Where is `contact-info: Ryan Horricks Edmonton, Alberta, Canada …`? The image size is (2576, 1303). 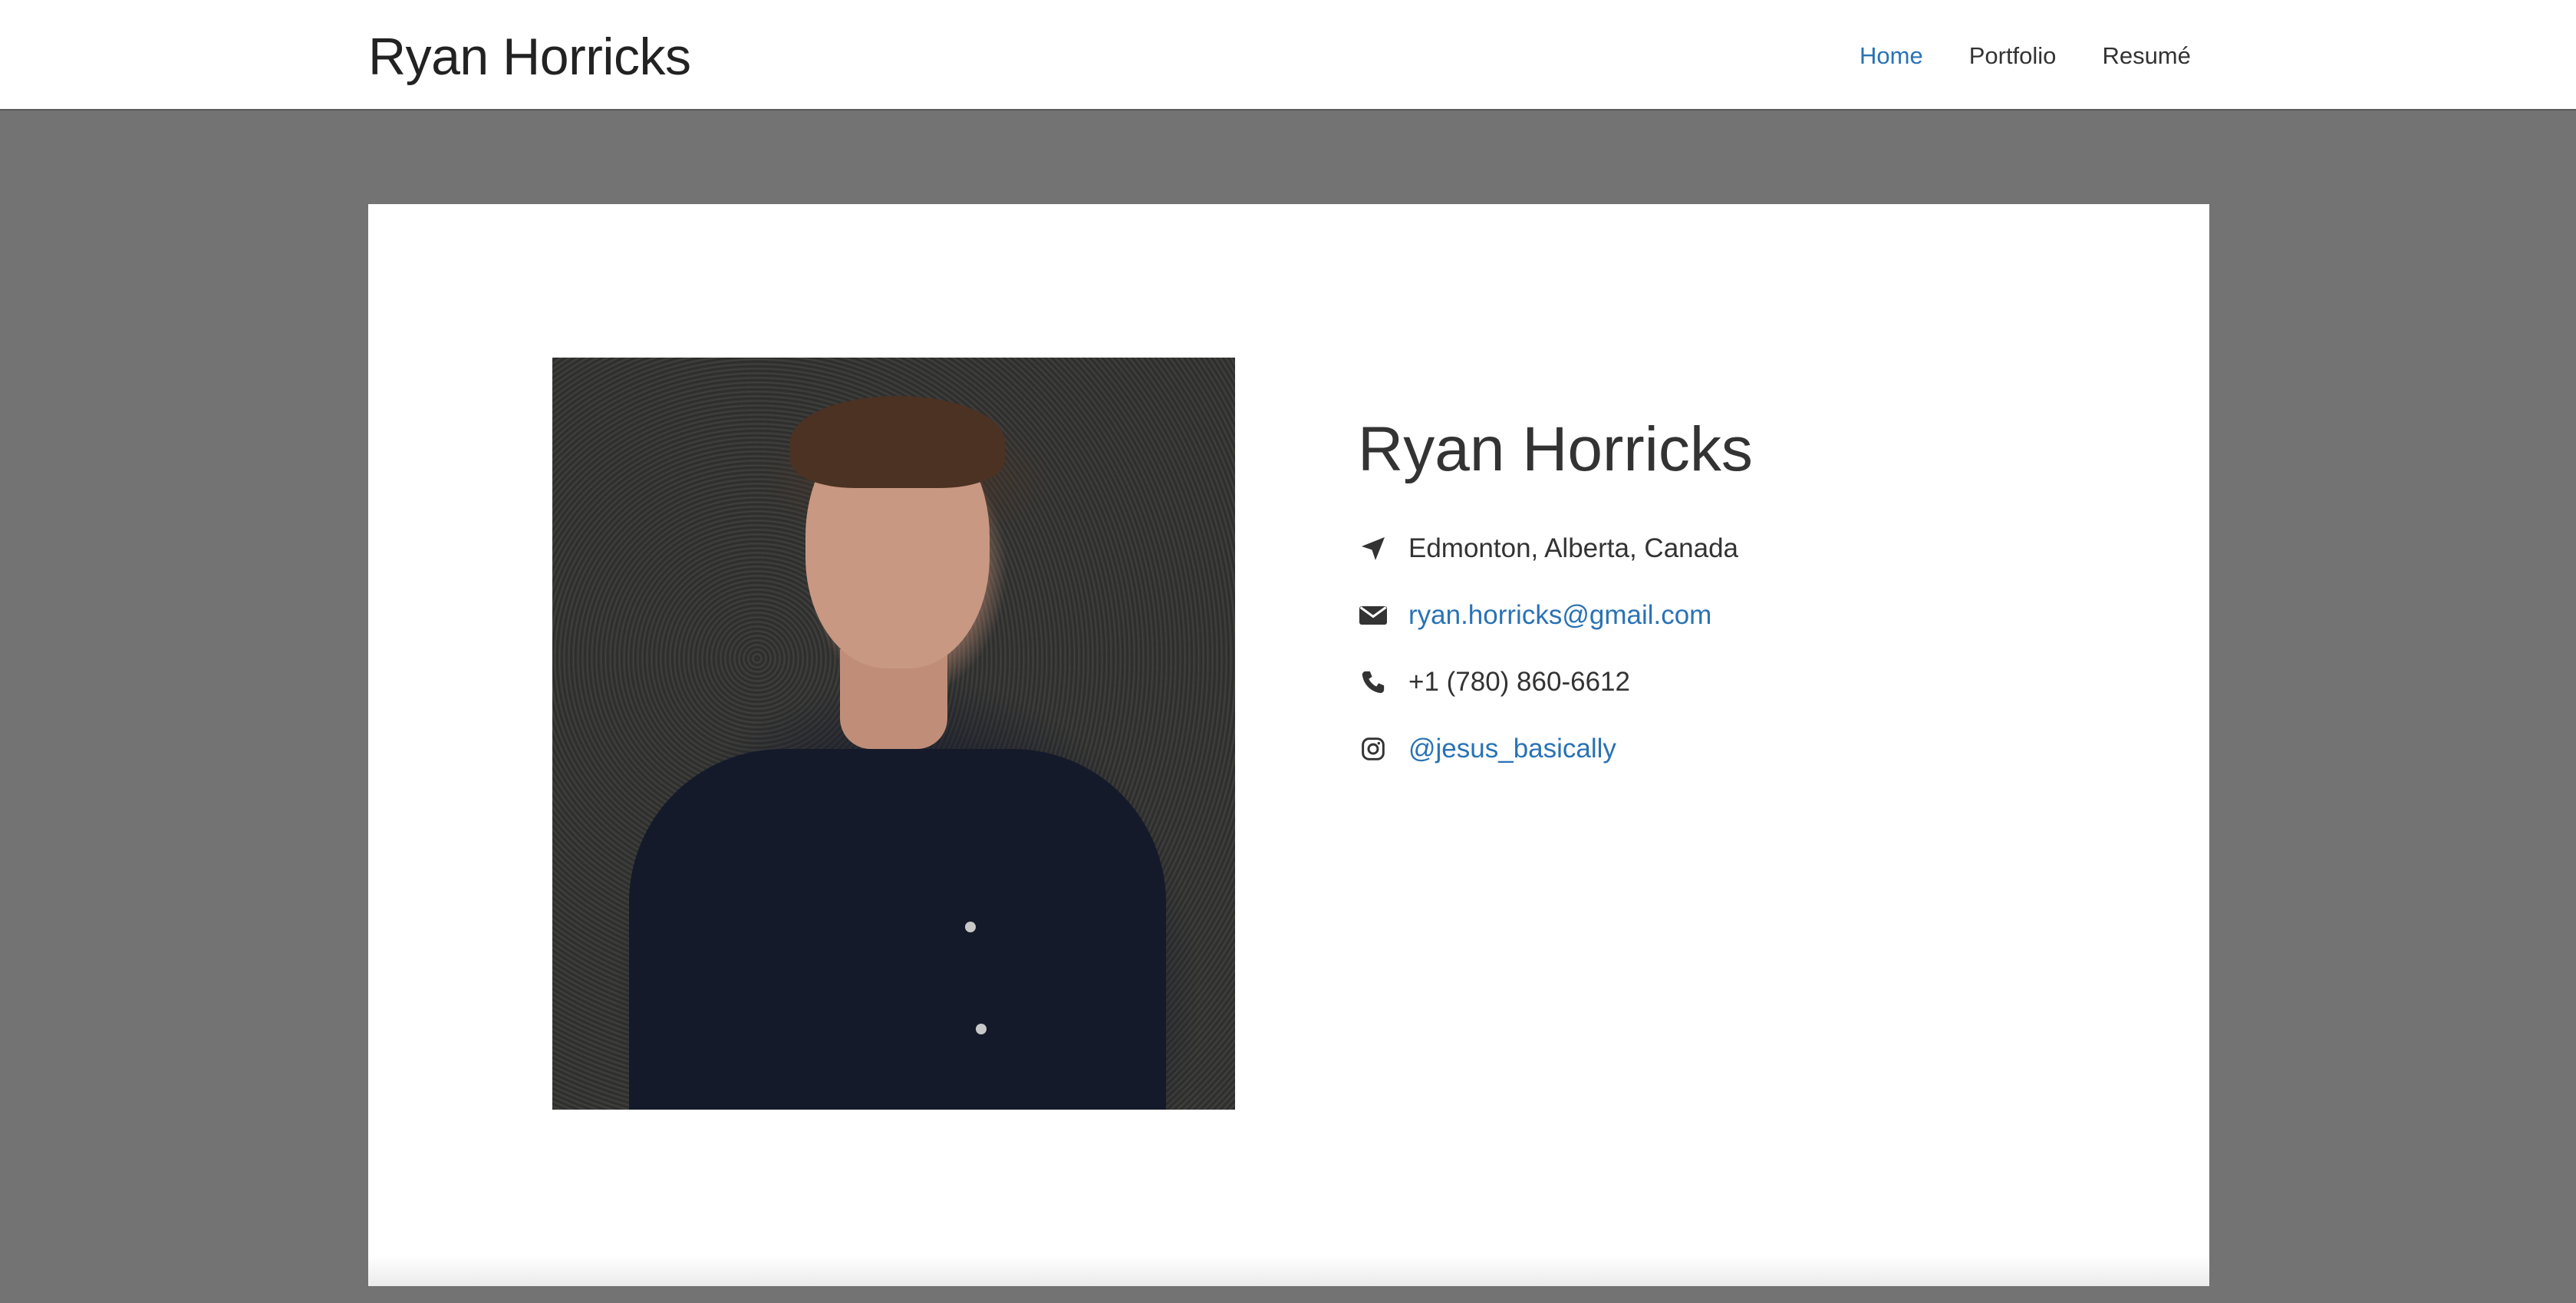
contact-info: Ryan Horricks Edmonton, Alberta, Canada … is located at coordinates (1555, 602).